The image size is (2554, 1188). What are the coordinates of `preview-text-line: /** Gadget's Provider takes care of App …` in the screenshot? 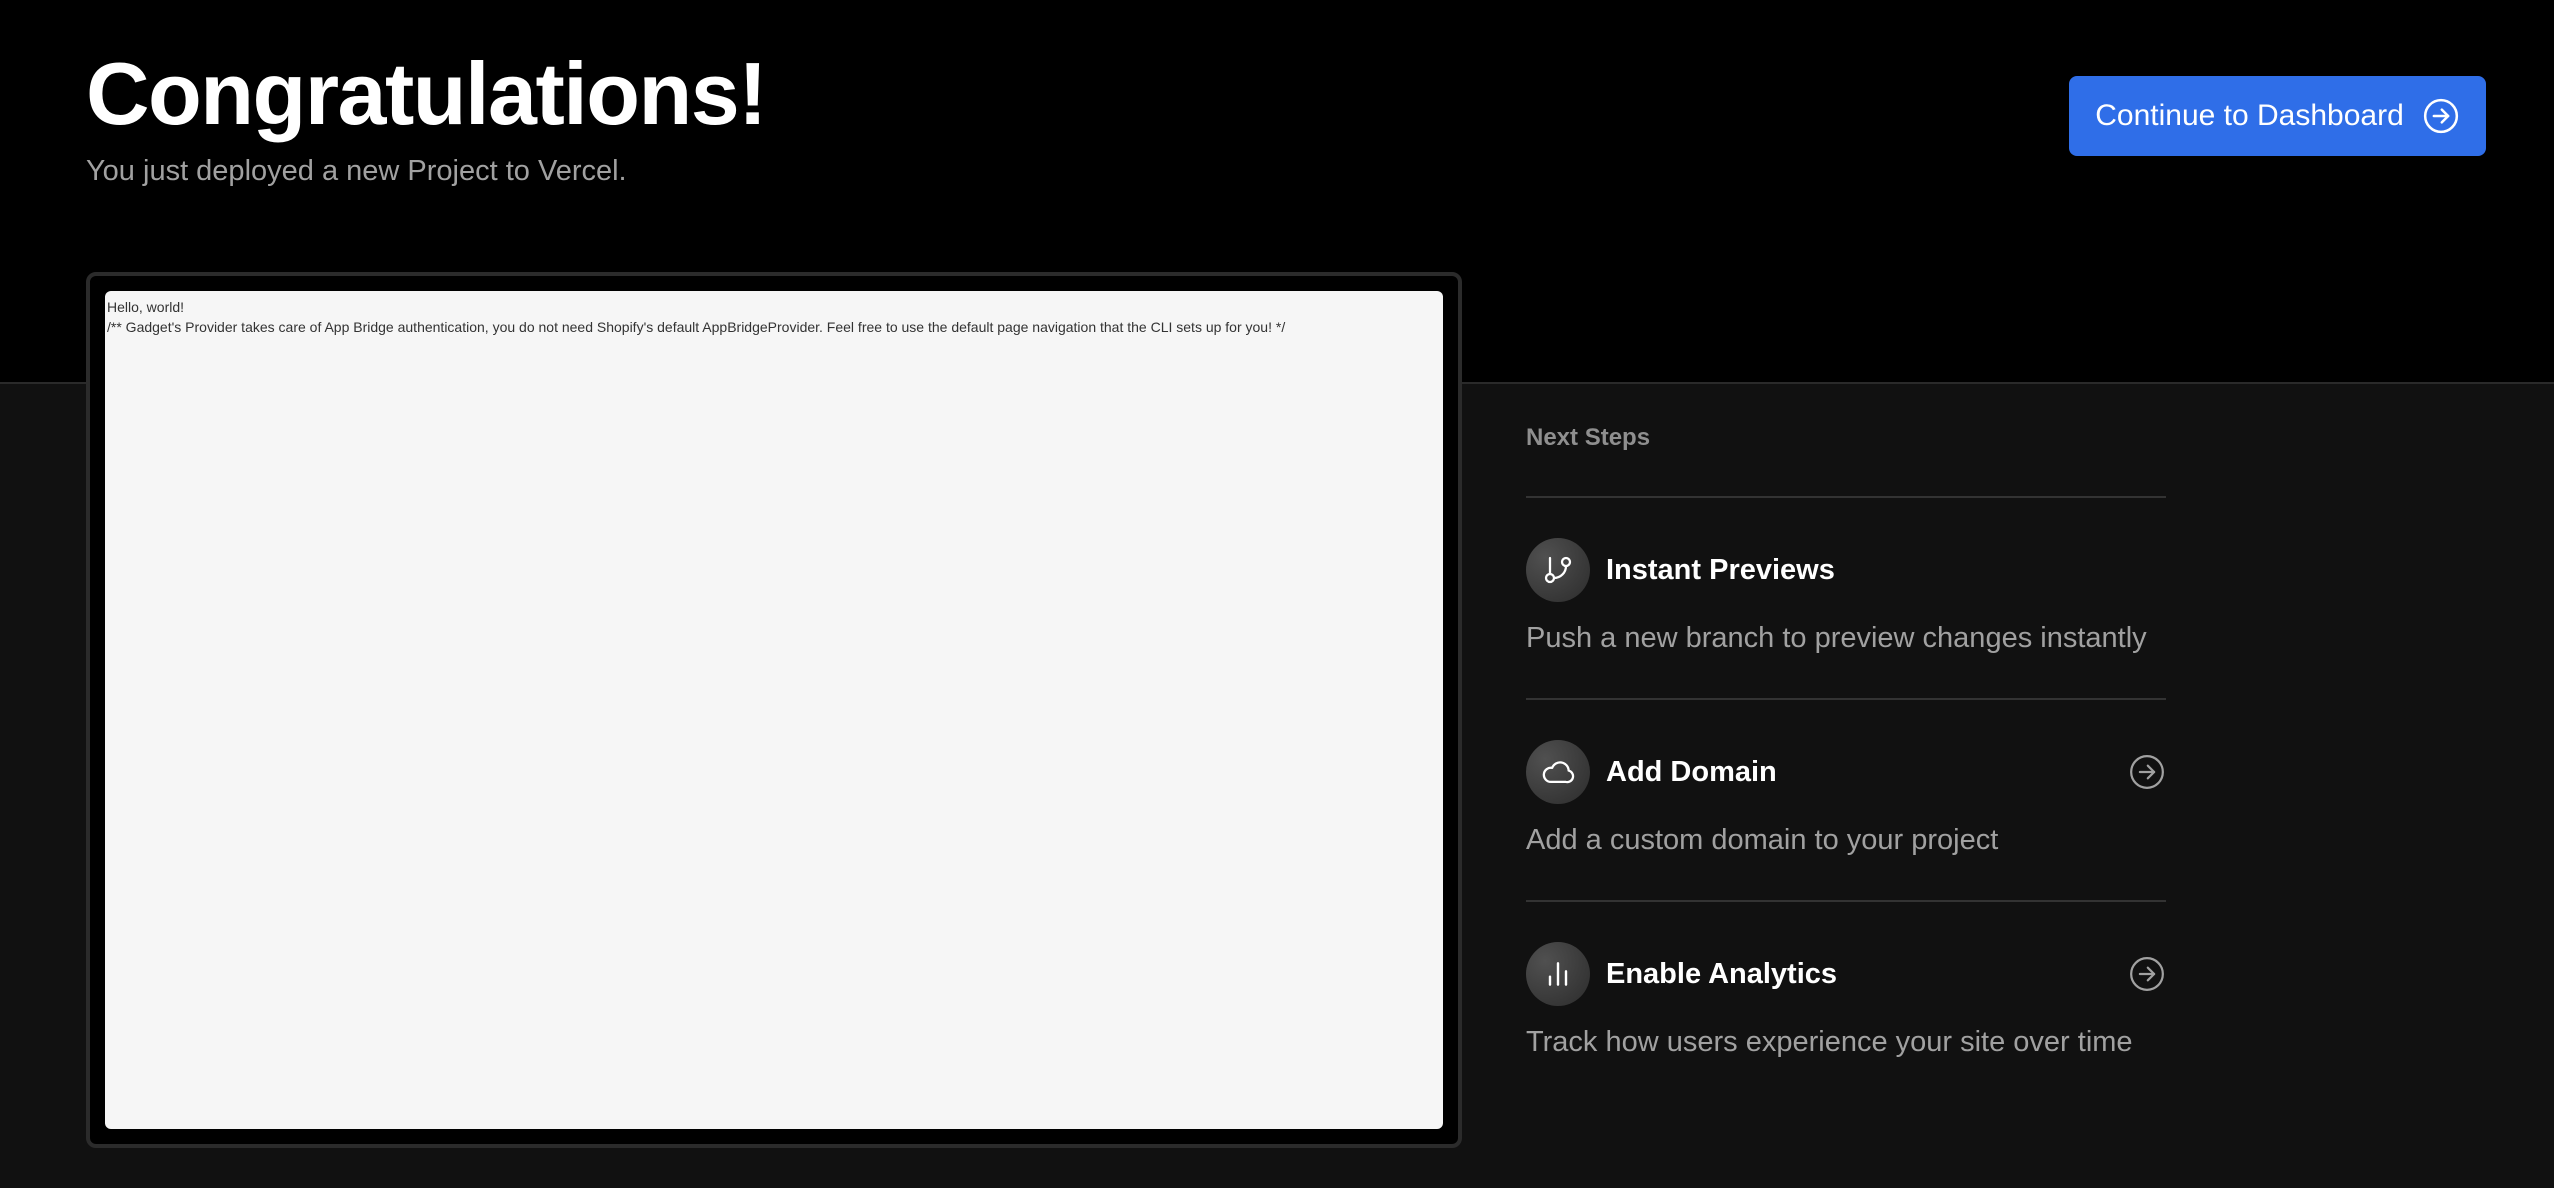 It's located at (696, 327).